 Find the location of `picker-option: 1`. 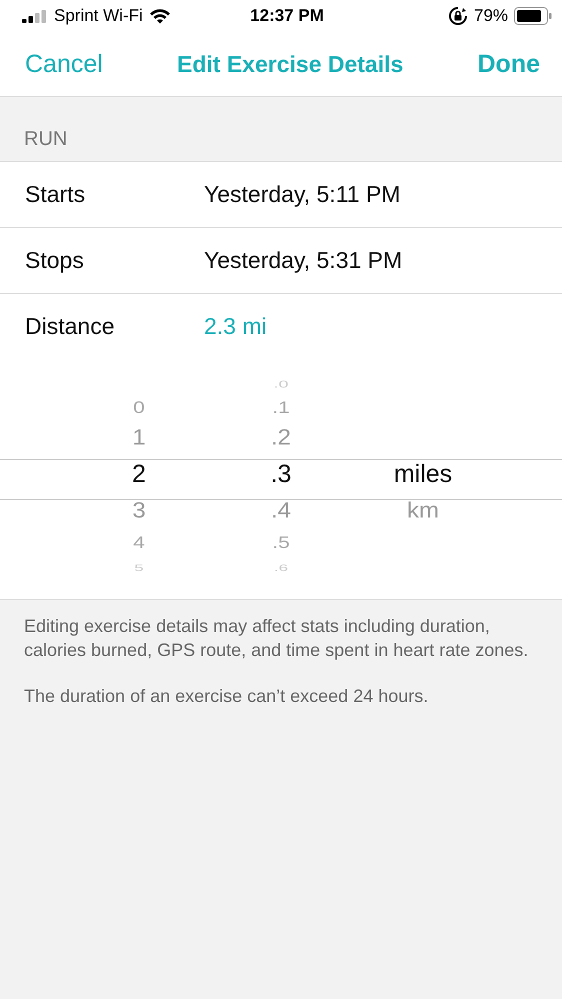

picker-option: 1 is located at coordinates (139, 438).